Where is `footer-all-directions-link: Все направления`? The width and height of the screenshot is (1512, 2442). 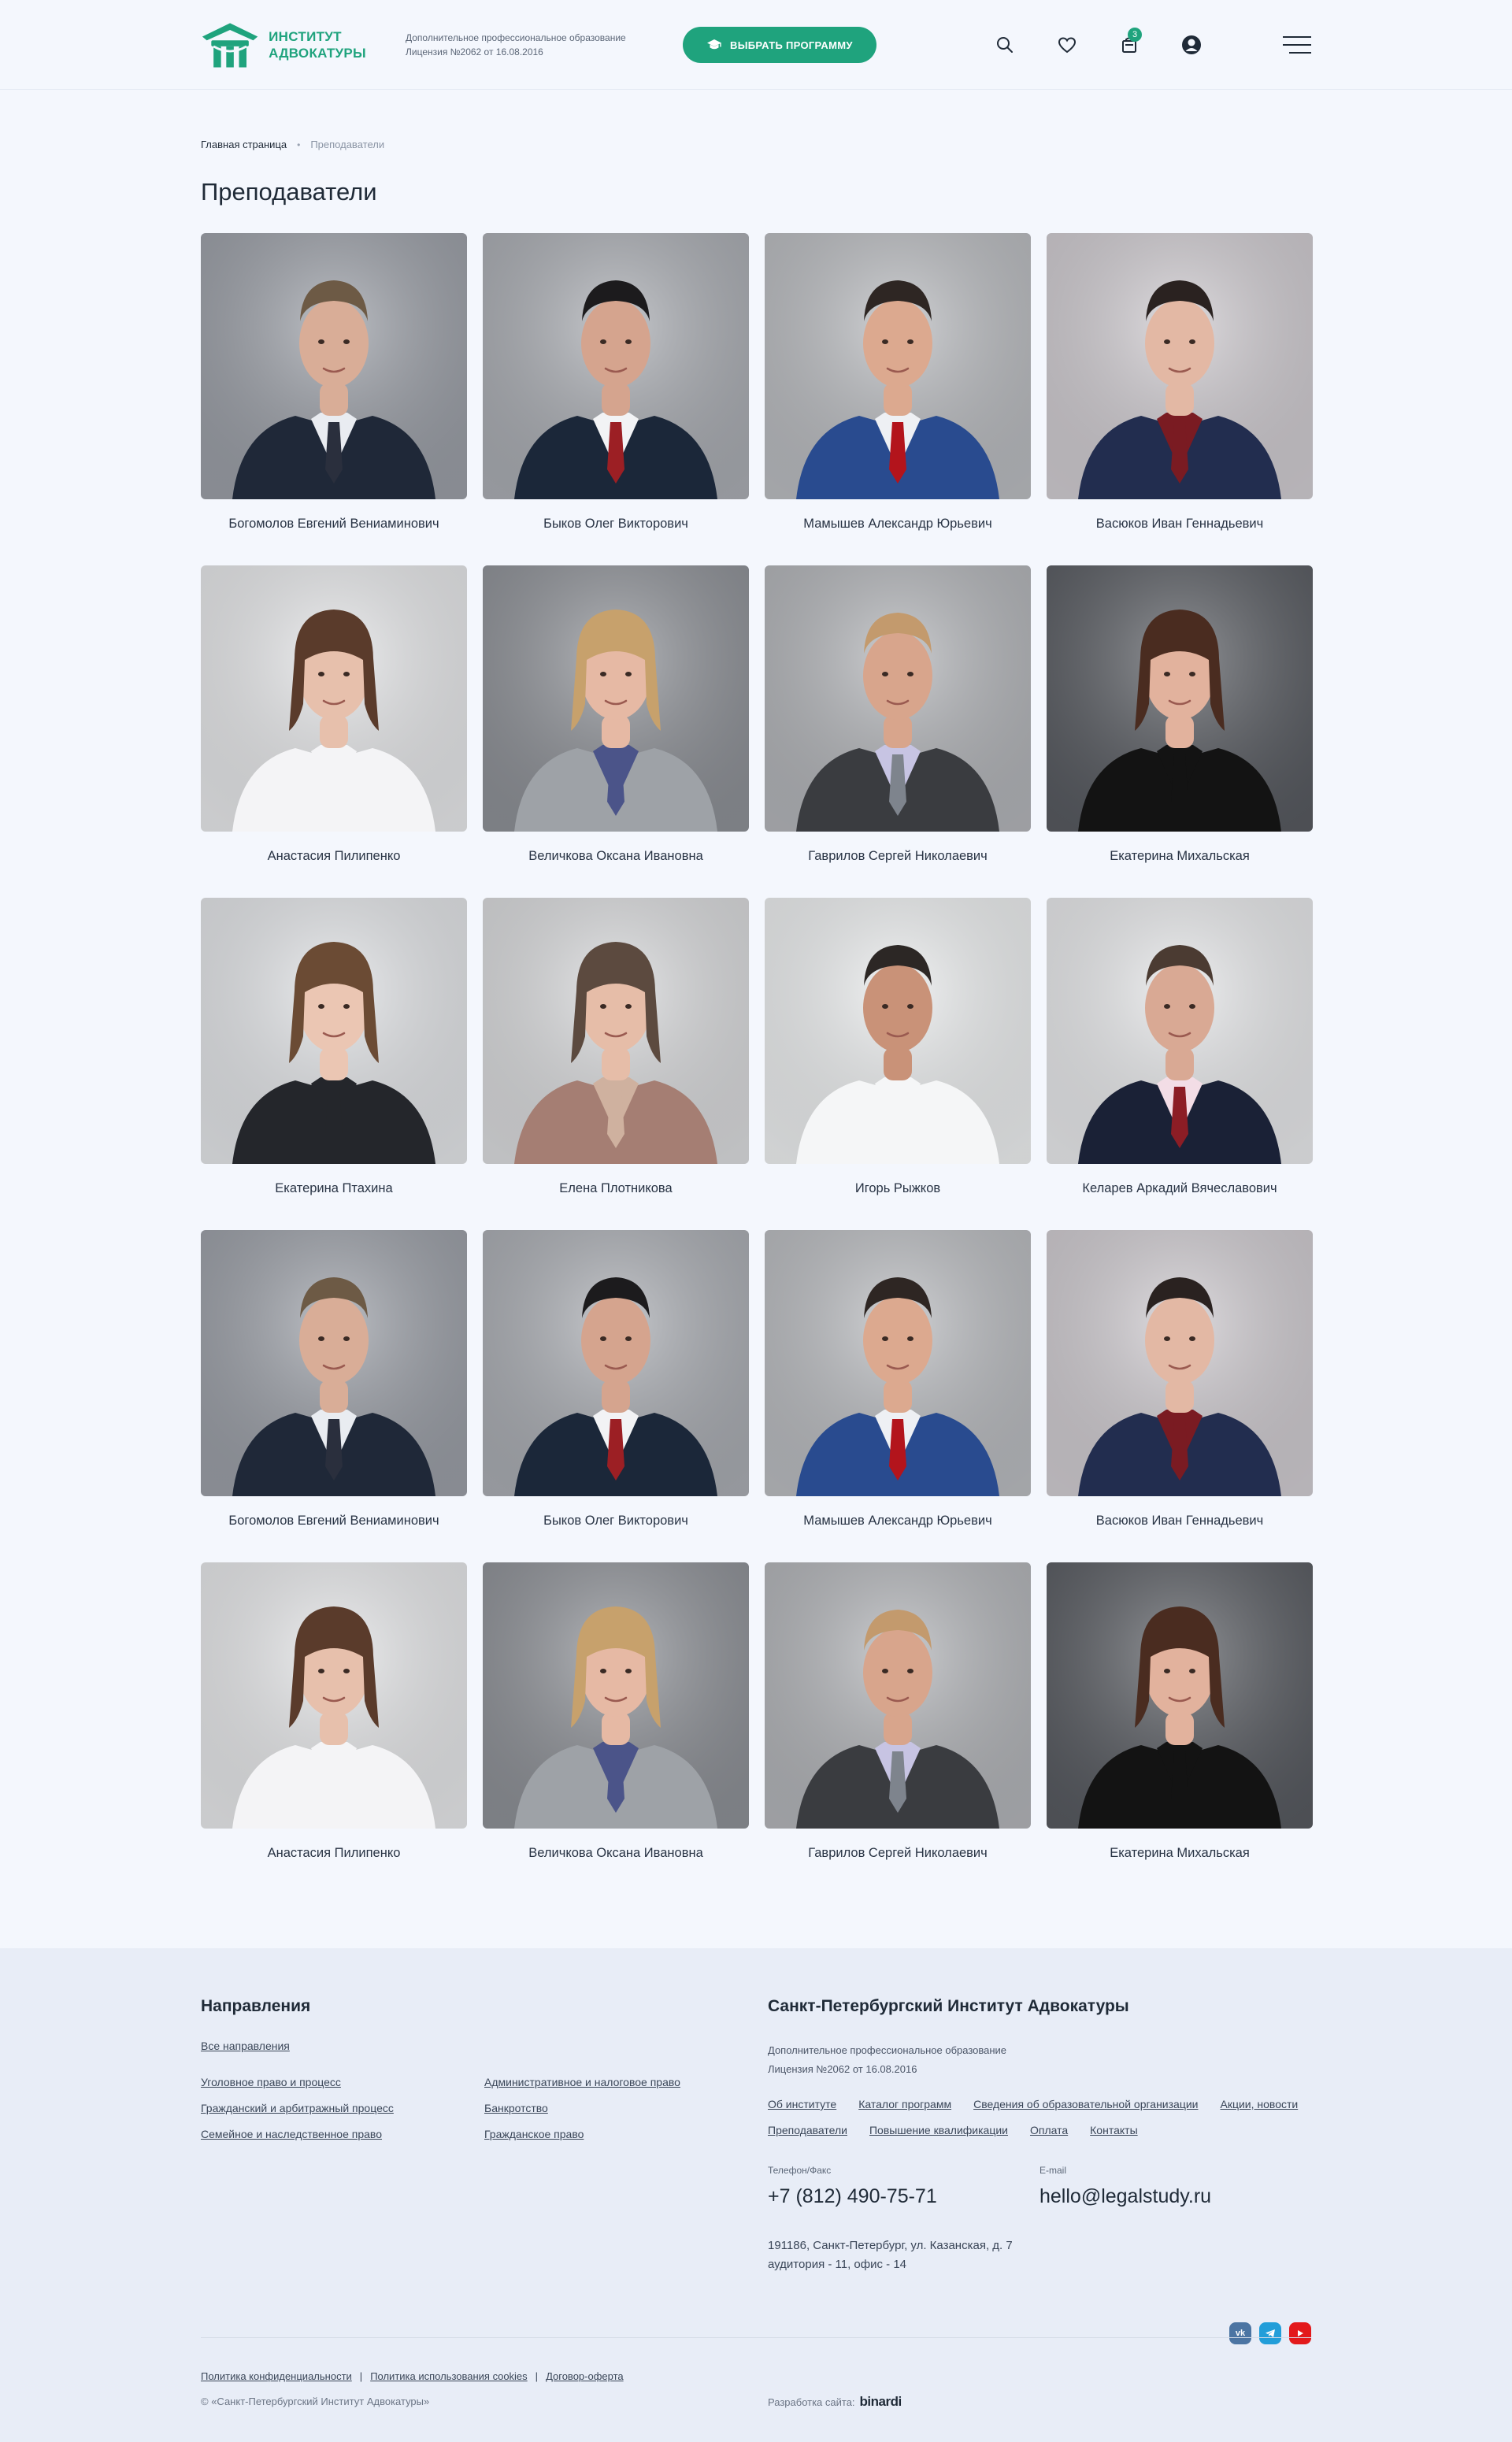
footer-all-directions-link: Все направления is located at coordinates (476, 2046).